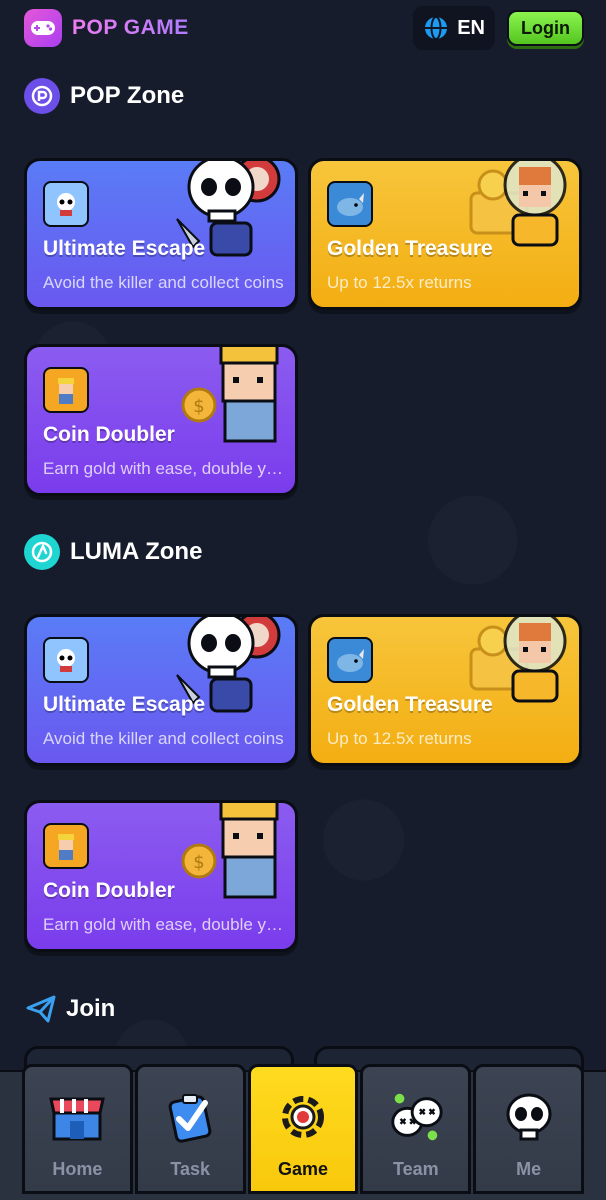  Describe the element at coordinates (303, 28) in the screenshot. I see `top-header: POP GAME EN Login` at that location.